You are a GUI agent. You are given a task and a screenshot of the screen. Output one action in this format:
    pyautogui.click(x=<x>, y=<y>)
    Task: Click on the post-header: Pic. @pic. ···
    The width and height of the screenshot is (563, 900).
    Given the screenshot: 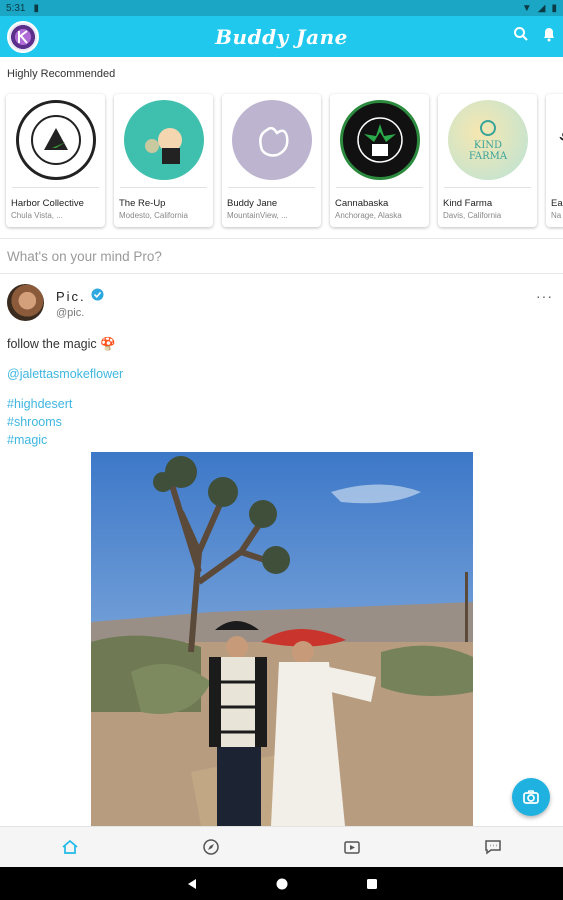 What is the action you would take?
    pyautogui.click(x=281, y=304)
    